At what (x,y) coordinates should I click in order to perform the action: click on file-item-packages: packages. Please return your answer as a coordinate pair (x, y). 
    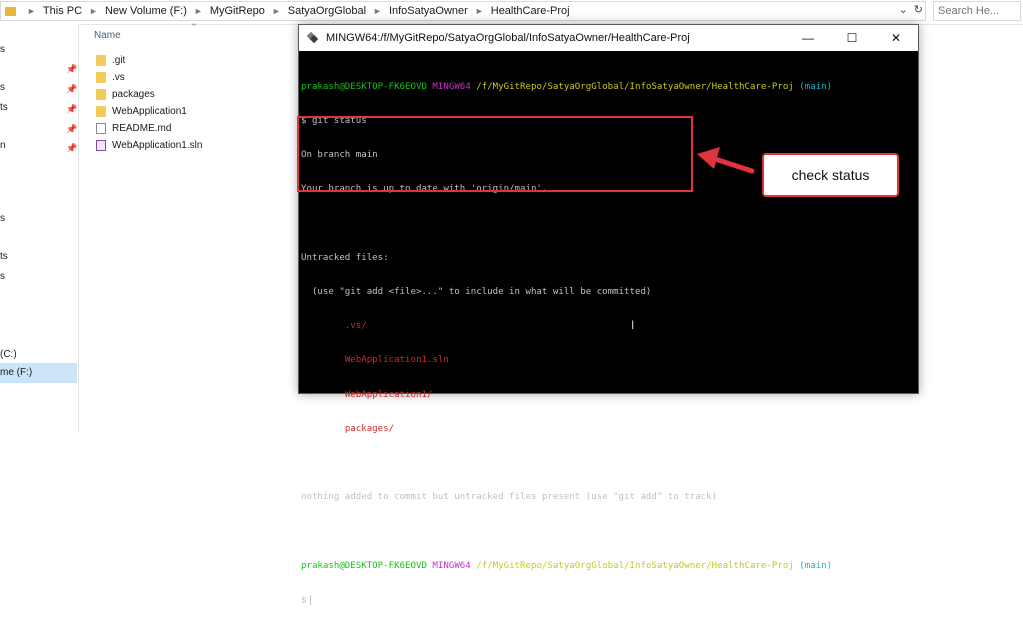
    Looking at the image, I should click on (125, 94).